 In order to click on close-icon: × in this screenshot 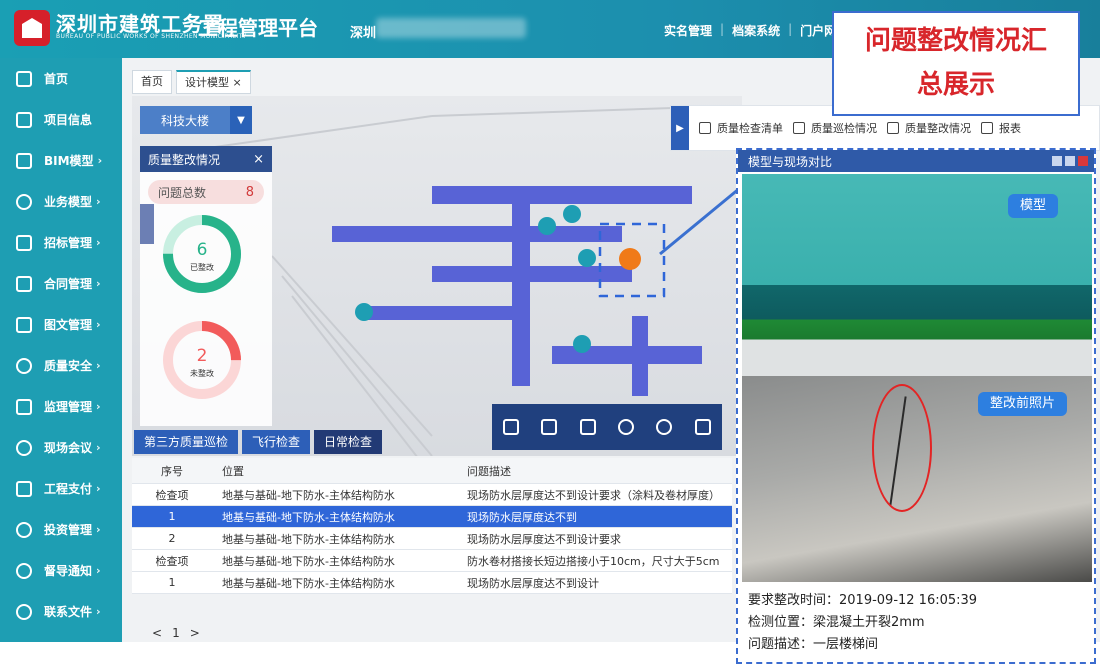, I will do `click(258, 159)`.